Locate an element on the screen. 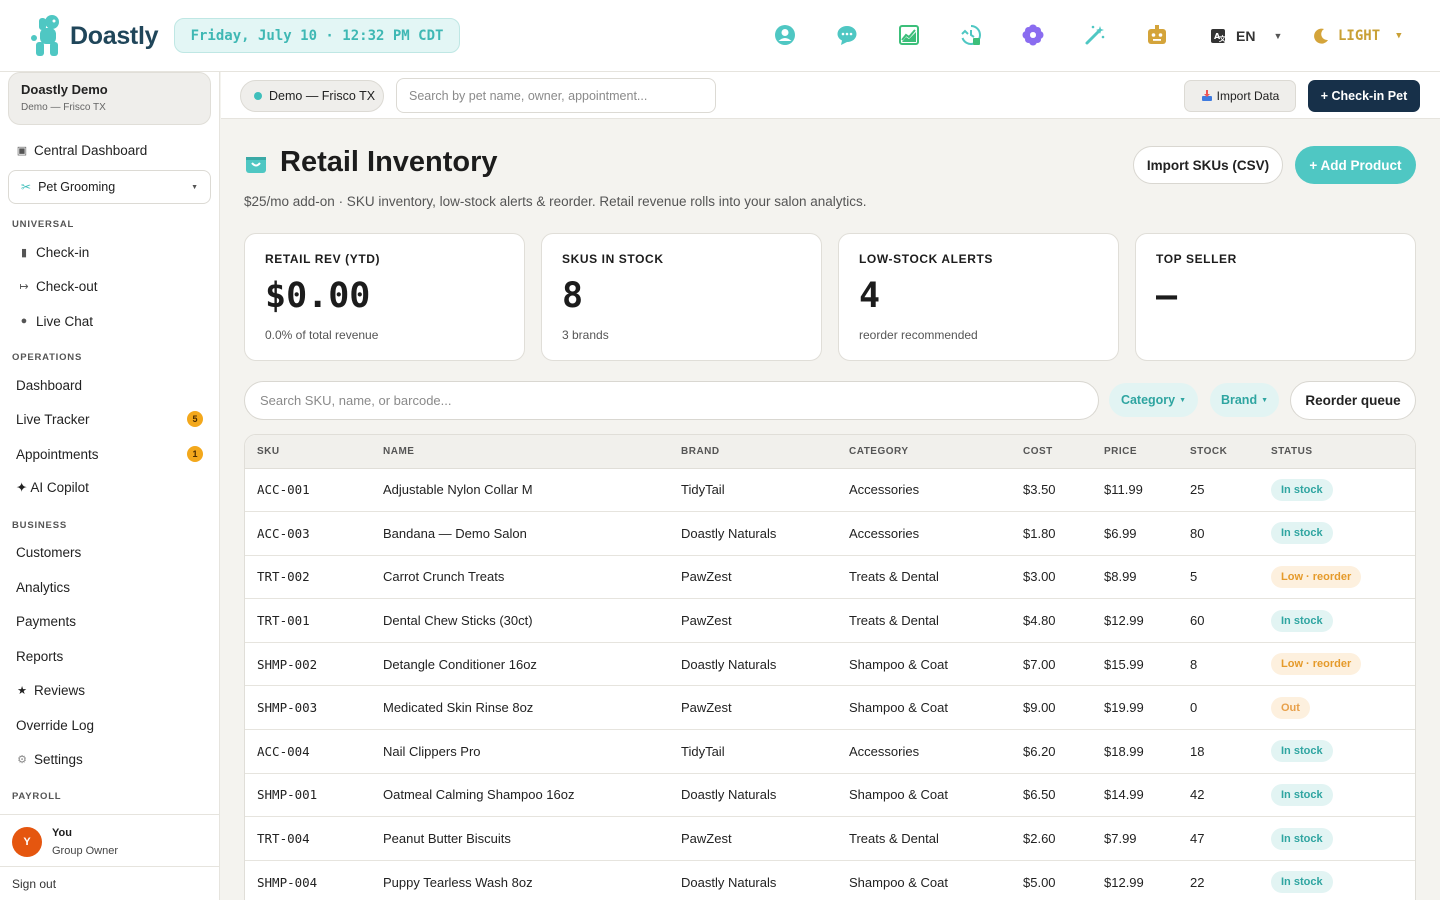  chat-icon: ● is located at coordinates (24, 321).